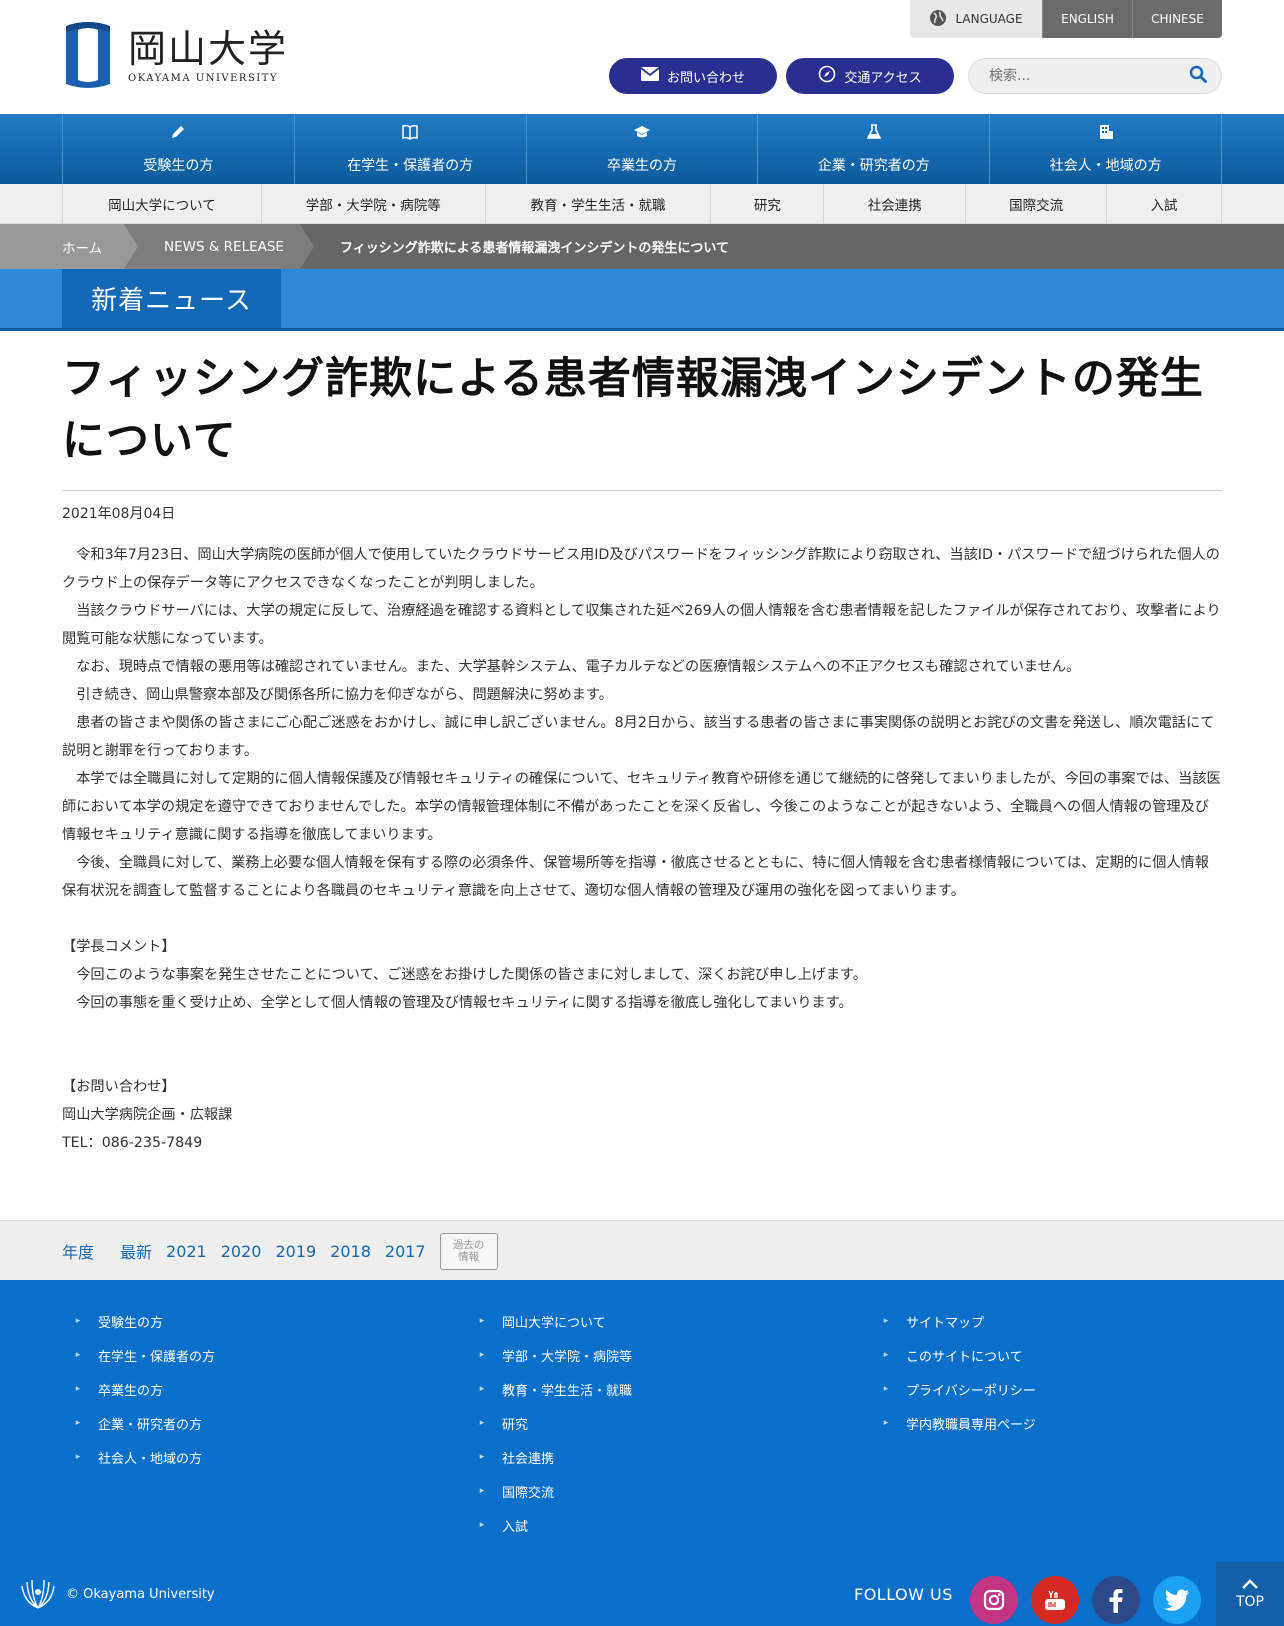  Describe the element at coordinates (136, 1251) in the screenshot. I see `year-link-latest: 最新` at that location.